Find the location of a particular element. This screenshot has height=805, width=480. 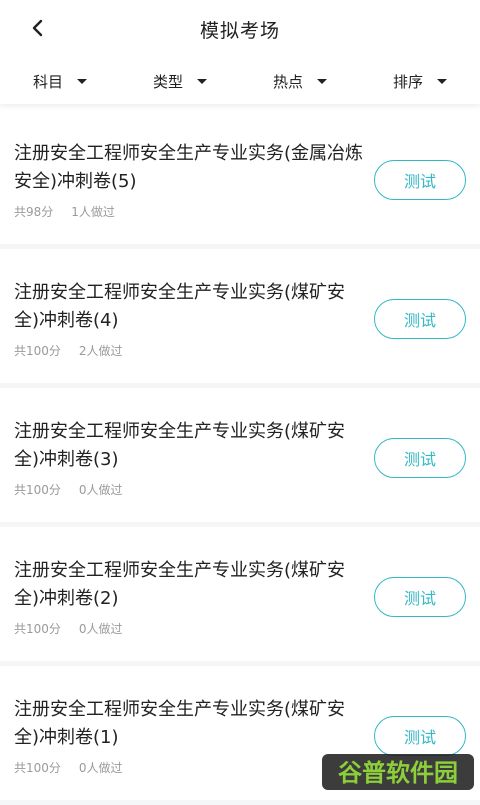

app-header: 模拟考场 is located at coordinates (240, 29).